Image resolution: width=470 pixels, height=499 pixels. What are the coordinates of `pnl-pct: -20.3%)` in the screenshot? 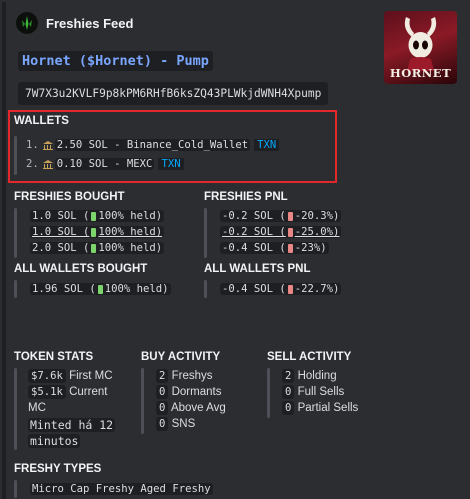 It's located at (317, 216).